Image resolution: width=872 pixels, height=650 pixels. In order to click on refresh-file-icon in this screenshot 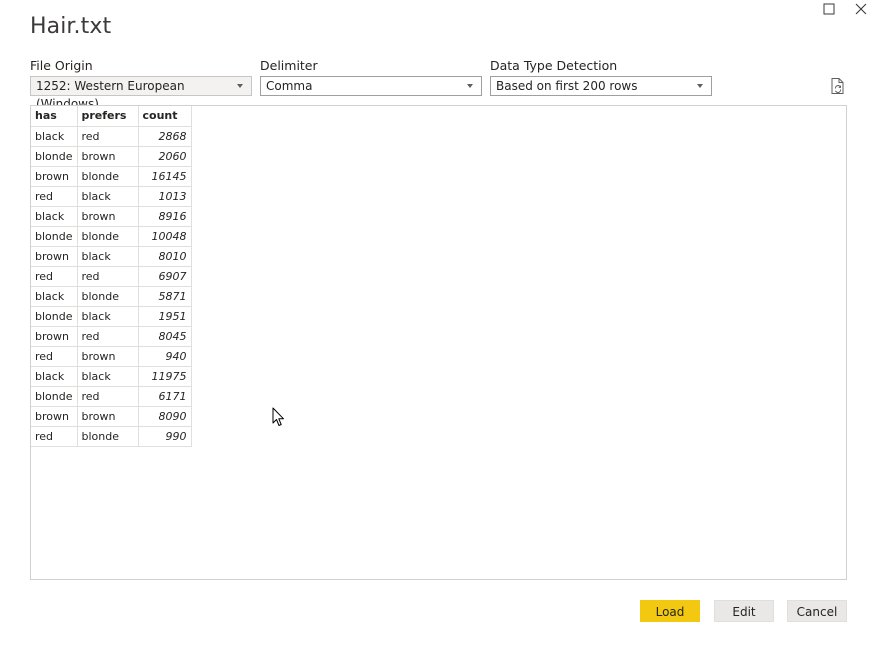, I will do `click(837, 86)`.